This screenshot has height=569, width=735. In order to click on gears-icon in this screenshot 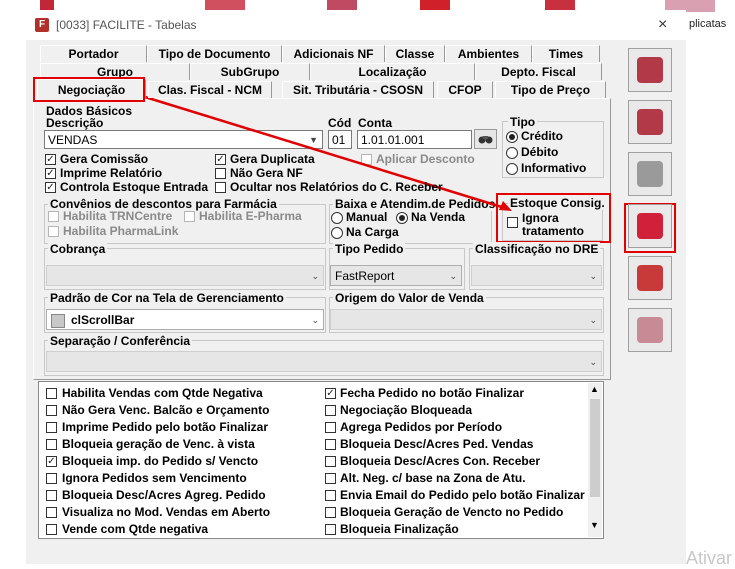, I will do `click(650, 330)`.